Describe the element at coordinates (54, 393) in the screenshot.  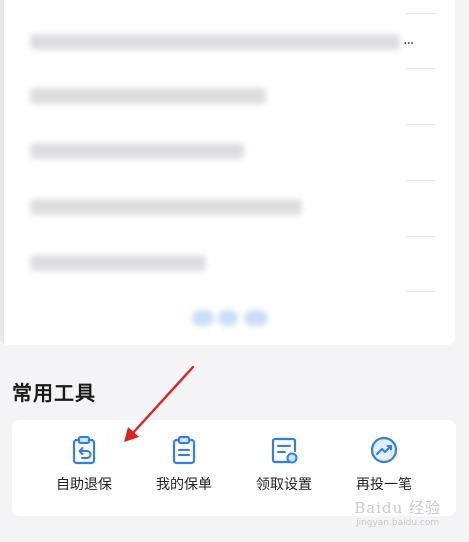
I see `section-title-tools: 常用工具` at that location.